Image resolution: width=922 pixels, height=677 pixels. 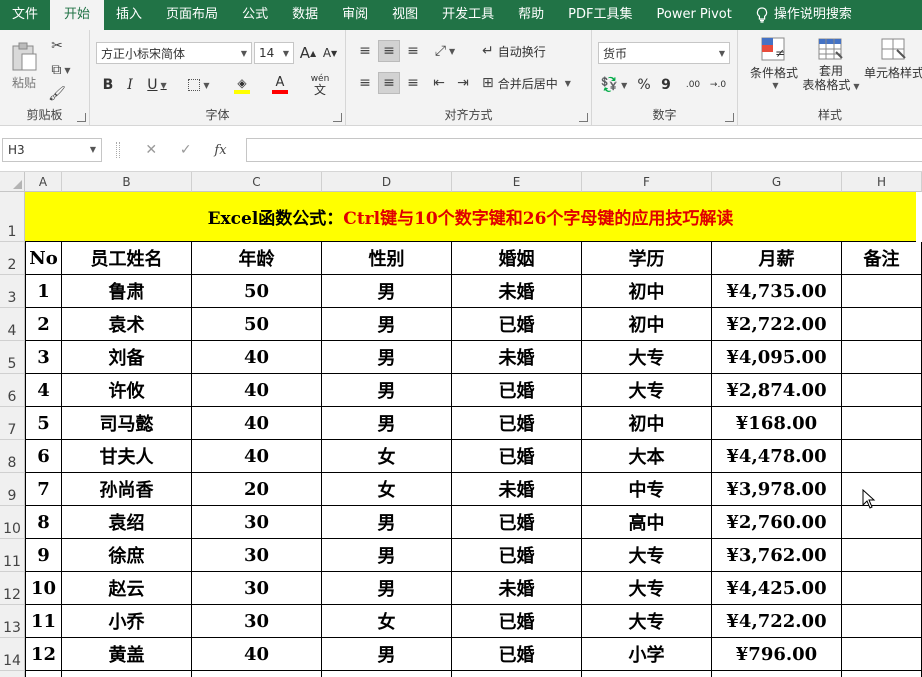 I want to click on table-cell: 小乔, so click(x=127, y=621).